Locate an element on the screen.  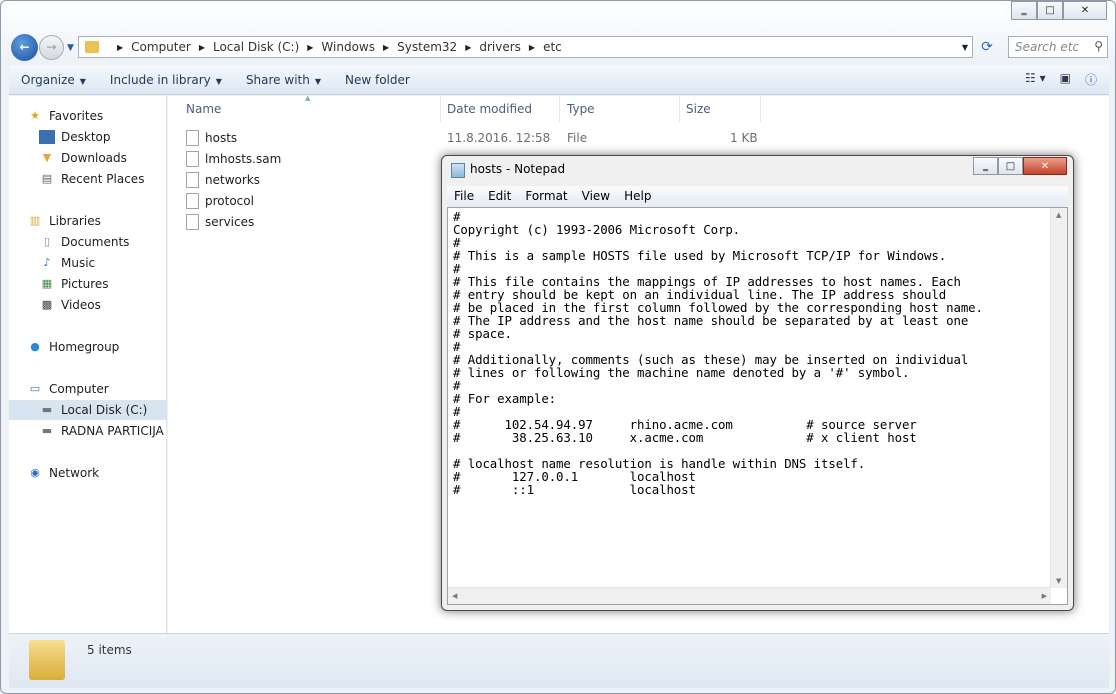
menu-format: Format is located at coordinates (546, 196).